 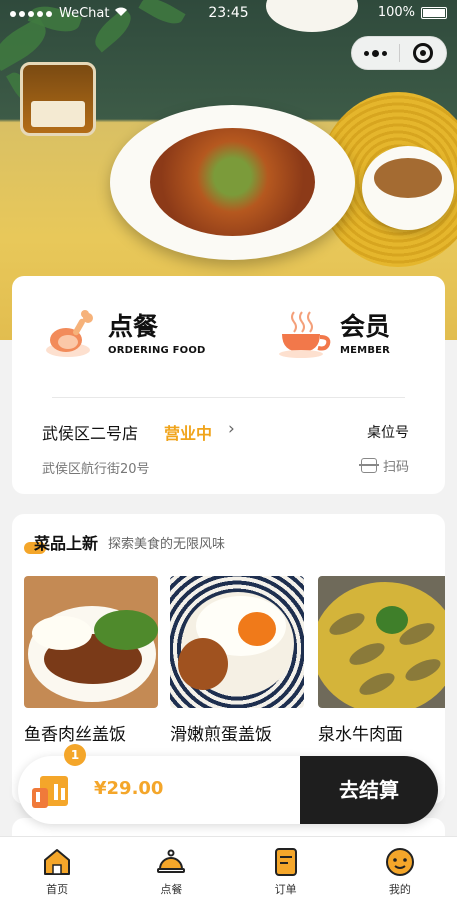 I want to click on member-subtitle: MEMBER, so click(x=365, y=350).